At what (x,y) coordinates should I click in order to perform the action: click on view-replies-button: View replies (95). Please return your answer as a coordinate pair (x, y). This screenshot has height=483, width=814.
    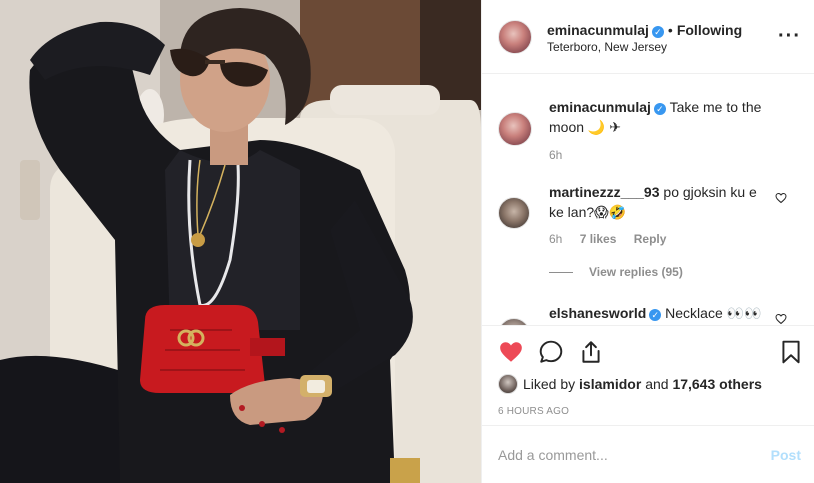
    Looking at the image, I should click on (616, 272).